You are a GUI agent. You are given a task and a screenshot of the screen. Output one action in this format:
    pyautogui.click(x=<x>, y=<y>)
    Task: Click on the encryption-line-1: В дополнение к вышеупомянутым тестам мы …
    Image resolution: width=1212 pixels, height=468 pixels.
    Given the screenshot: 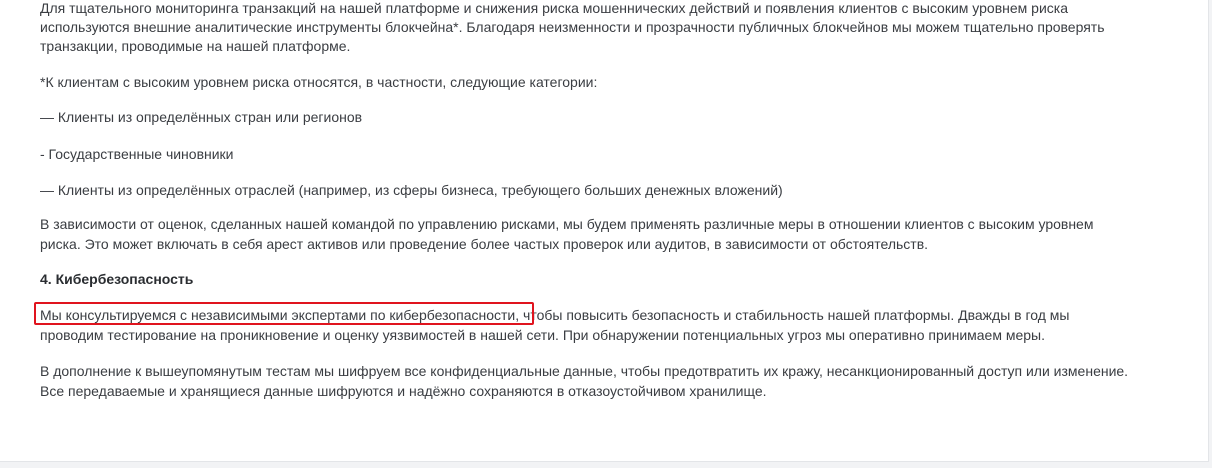 What is the action you would take?
    pyautogui.click(x=584, y=371)
    